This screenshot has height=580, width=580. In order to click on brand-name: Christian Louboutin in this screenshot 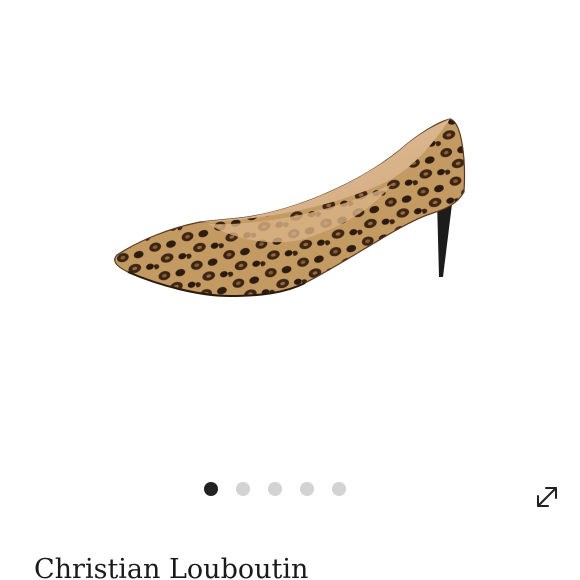, I will do `click(171, 565)`.